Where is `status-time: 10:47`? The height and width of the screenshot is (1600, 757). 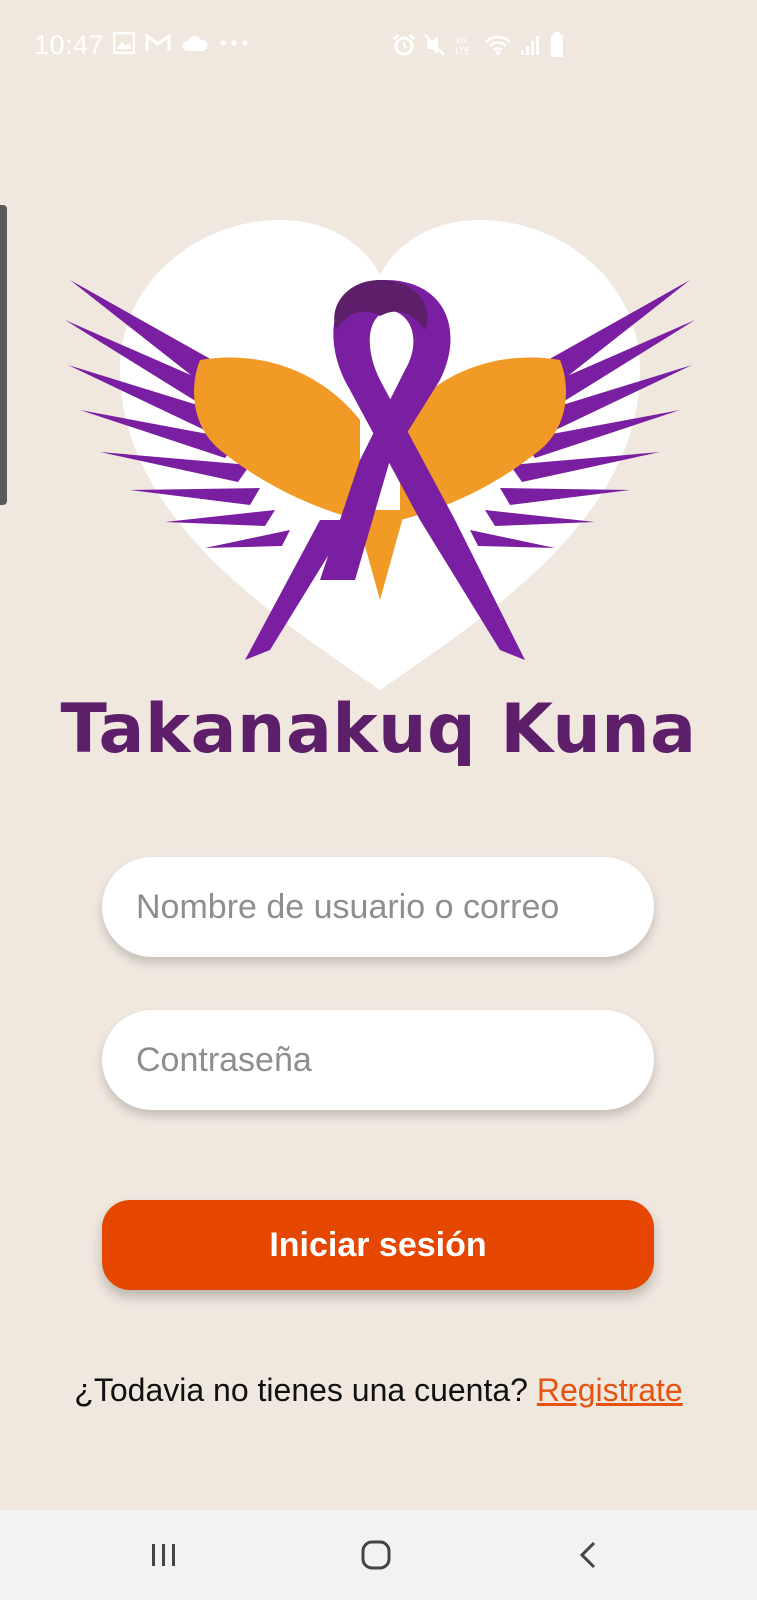 status-time: 10:47 is located at coordinates (69, 45).